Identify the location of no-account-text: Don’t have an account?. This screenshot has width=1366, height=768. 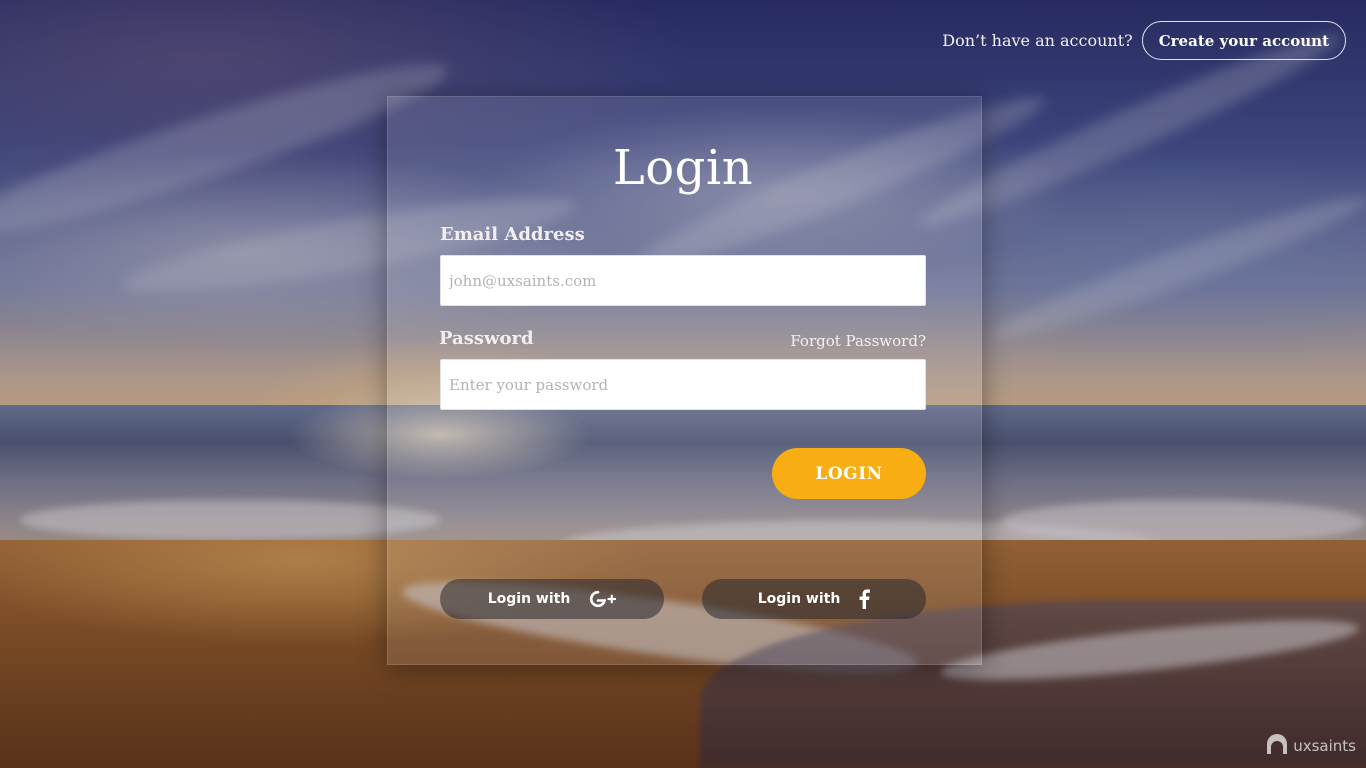
(1037, 40).